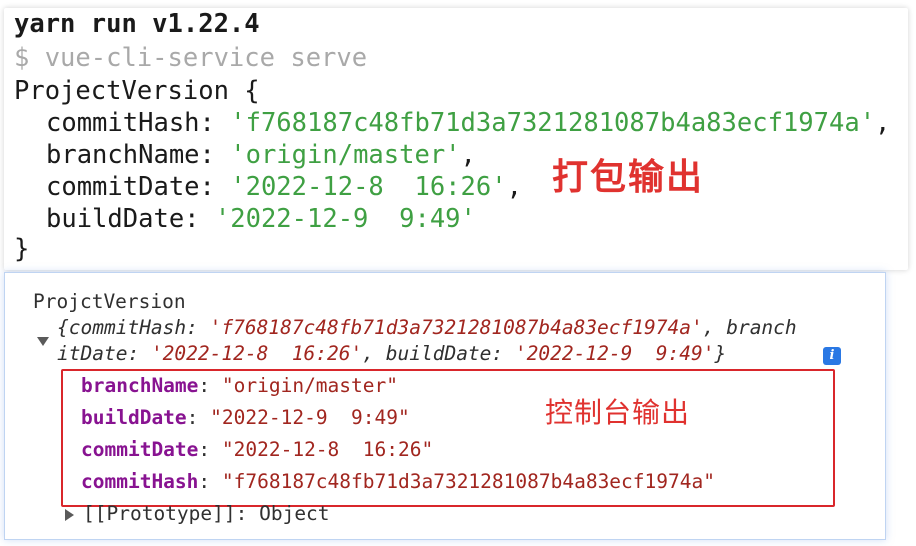 The image size is (916, 546). Describe the element at coordinates (206, 514) in the screenshot. I see `prototype-entry: [[Prototype]]: Object` at that location.